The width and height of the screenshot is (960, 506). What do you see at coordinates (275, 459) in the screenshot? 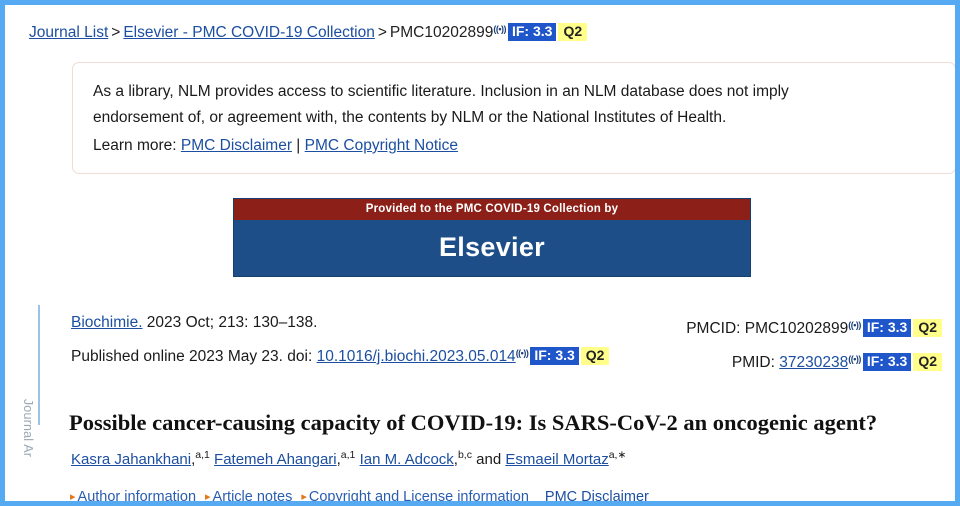
I see `author-link: Fatemeh Ahangari` at bounding box center [275, 459].